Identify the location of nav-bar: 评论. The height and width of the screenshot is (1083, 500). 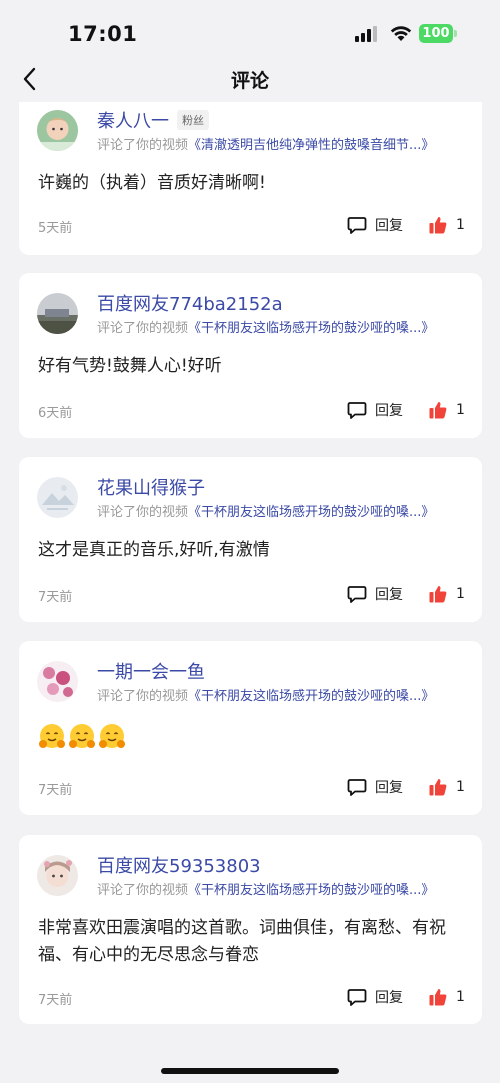
(250, 82).